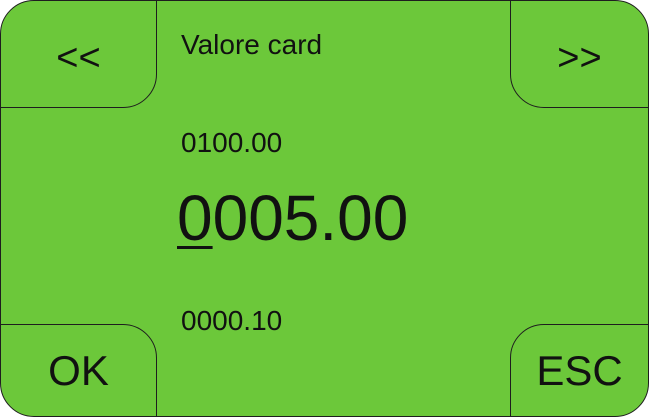  What do you see at coordinates (232, 320) in the screenshot?
I see `lower-value: 0000.10` at bounding box center [232, 320].